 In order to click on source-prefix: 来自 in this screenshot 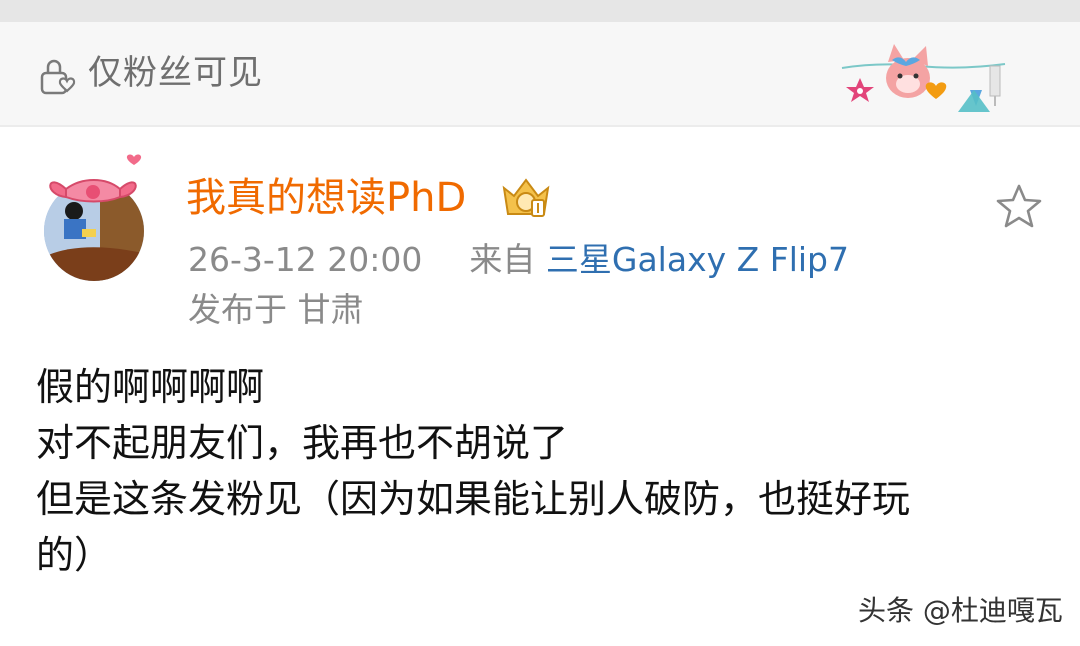, I will do `click(502, 259)`.